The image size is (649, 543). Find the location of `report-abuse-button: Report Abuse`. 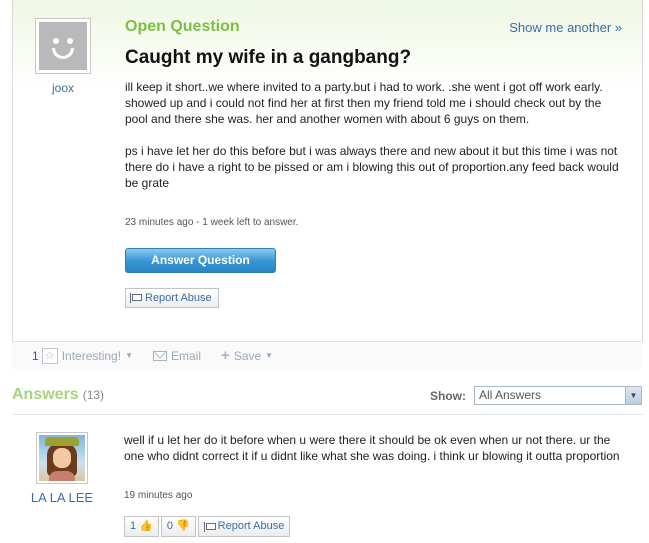

report-abuse-button: Report Abuse is located at coordinates (172, 298).